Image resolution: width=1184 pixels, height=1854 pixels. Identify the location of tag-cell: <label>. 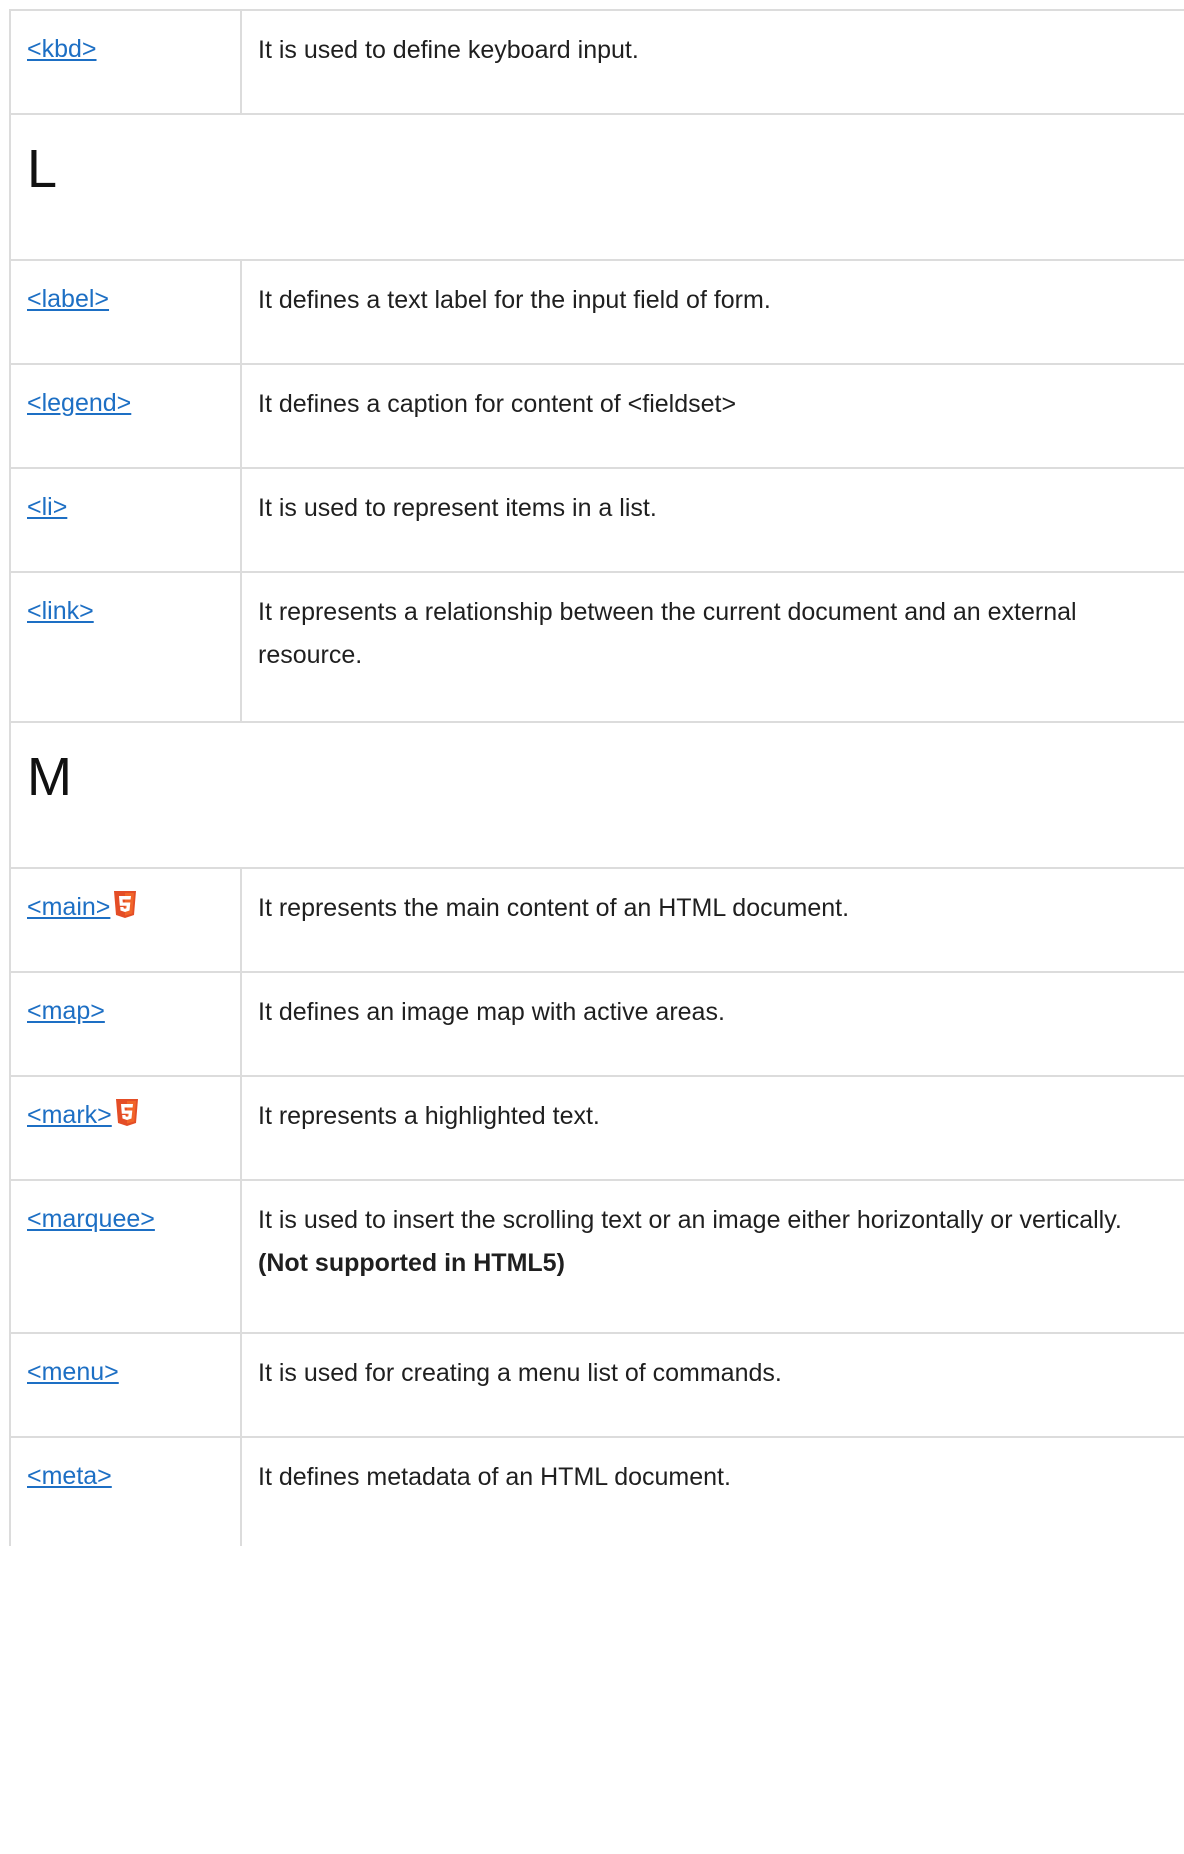
(125, 312).